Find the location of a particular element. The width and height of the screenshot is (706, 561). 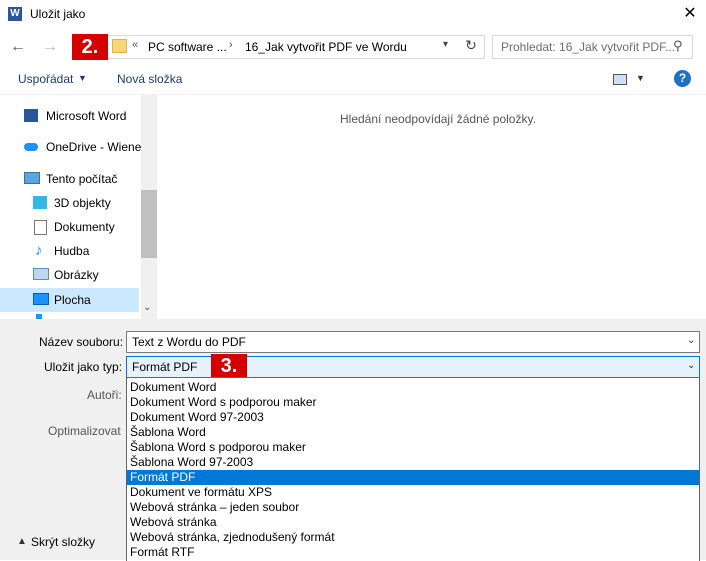

picture-icon is located at coordinates (41, 274).